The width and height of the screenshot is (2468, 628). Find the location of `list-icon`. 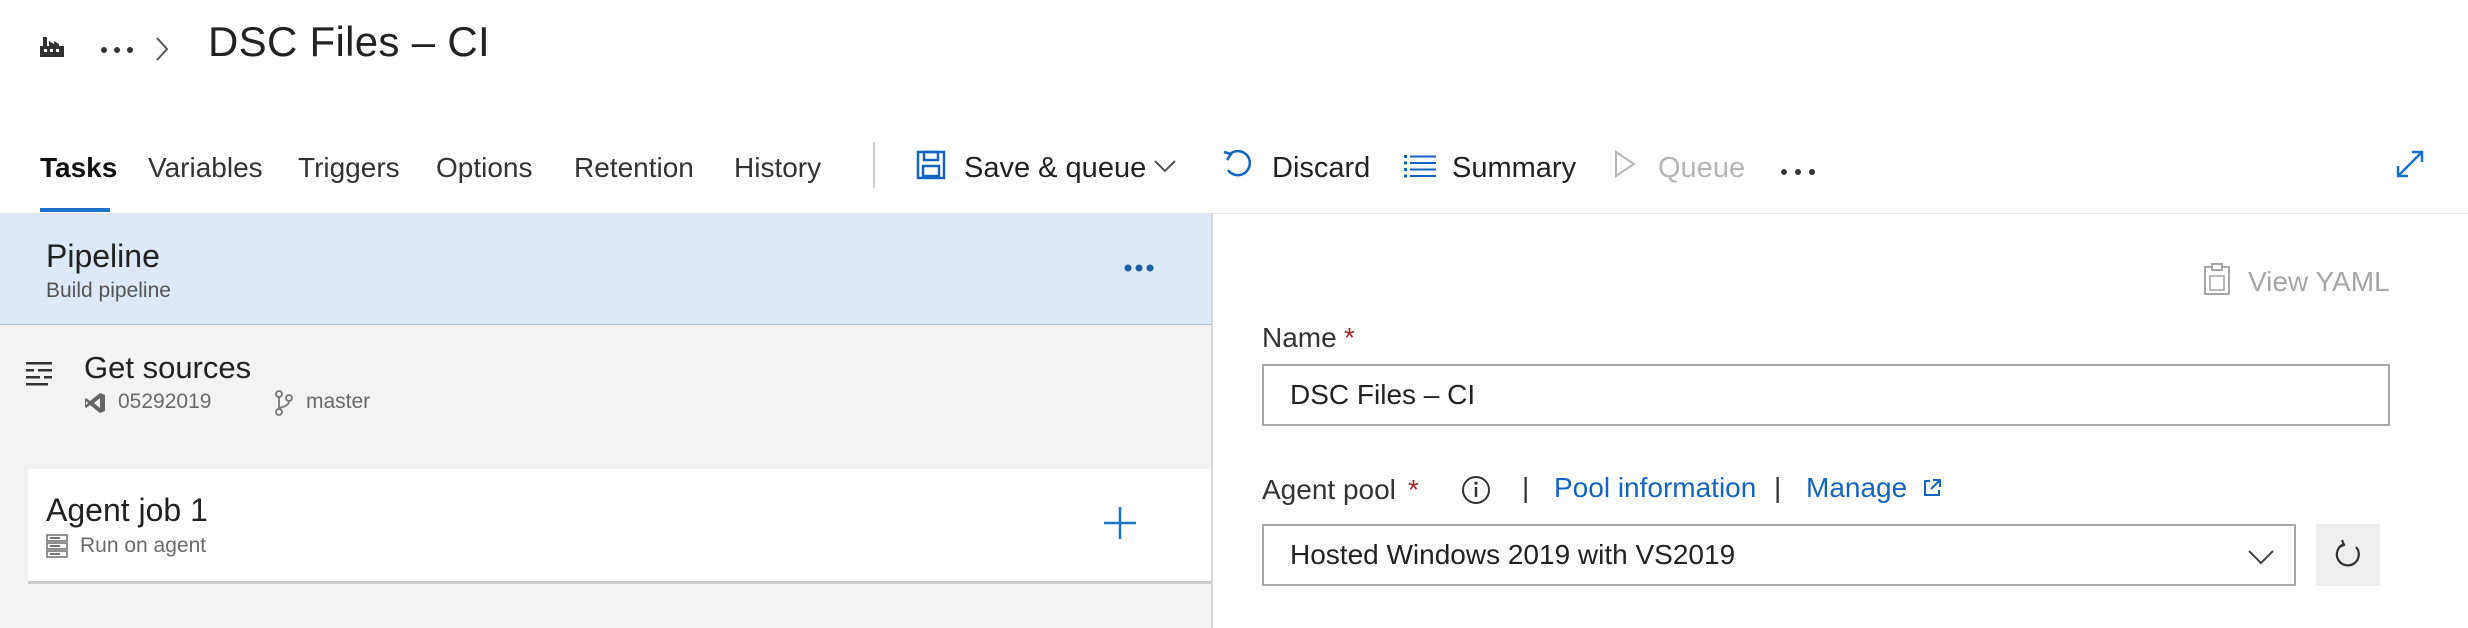

list-icon is located at coordinates (1420, 166).